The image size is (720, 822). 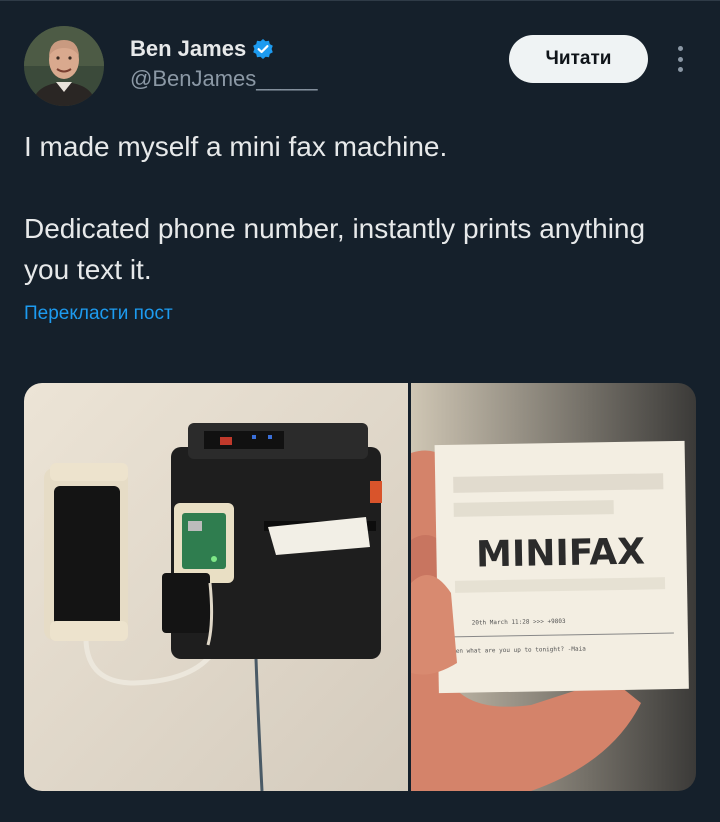 I want to click on more-options-icon, so click(x=680, y=59).